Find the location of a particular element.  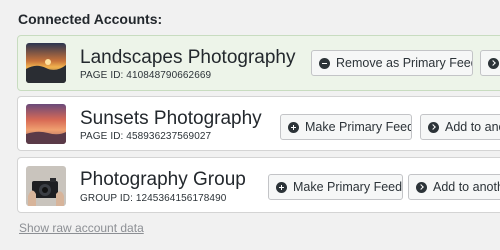

remove-primary-feed-button: Remove as Primary Feed is located at coordinates (392, 63).